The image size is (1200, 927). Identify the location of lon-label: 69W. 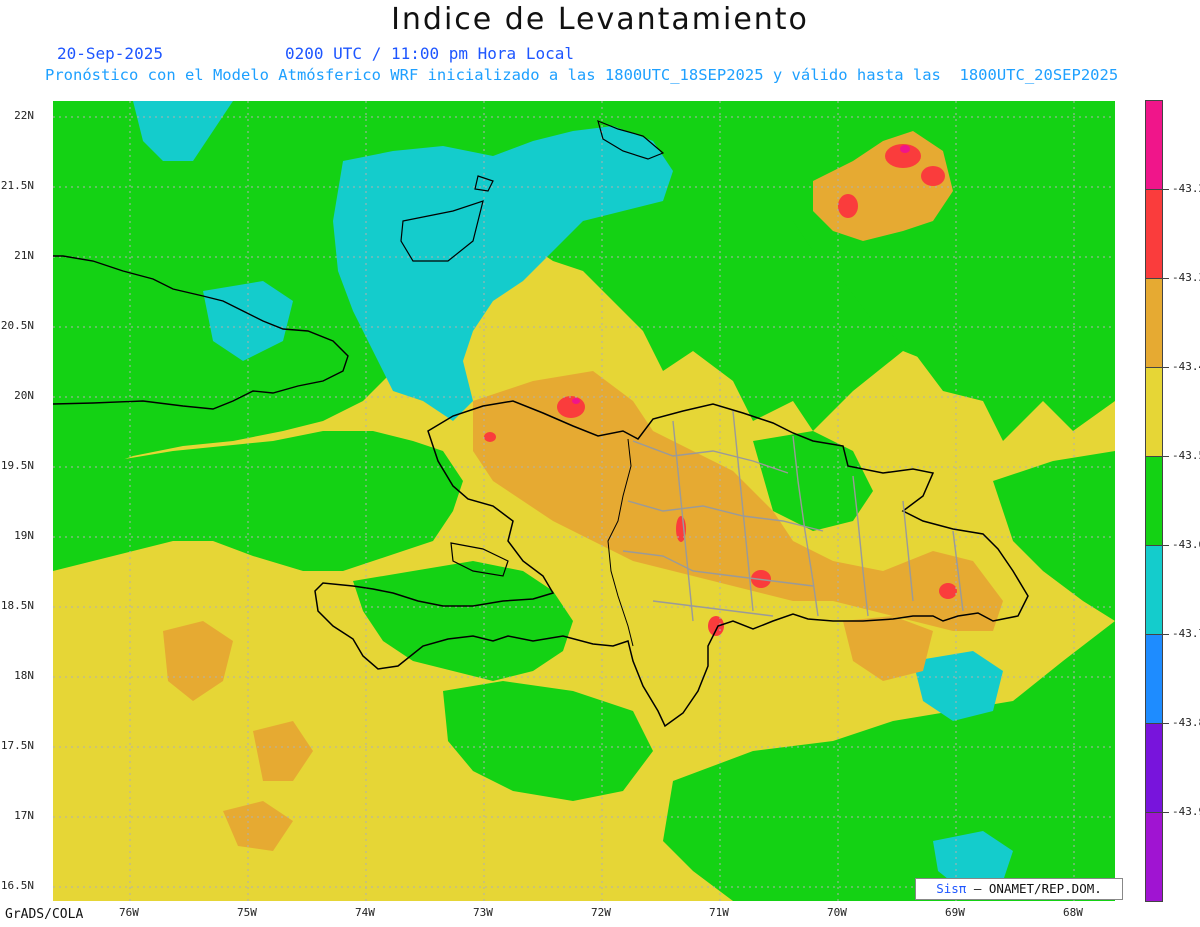
(955, 912).